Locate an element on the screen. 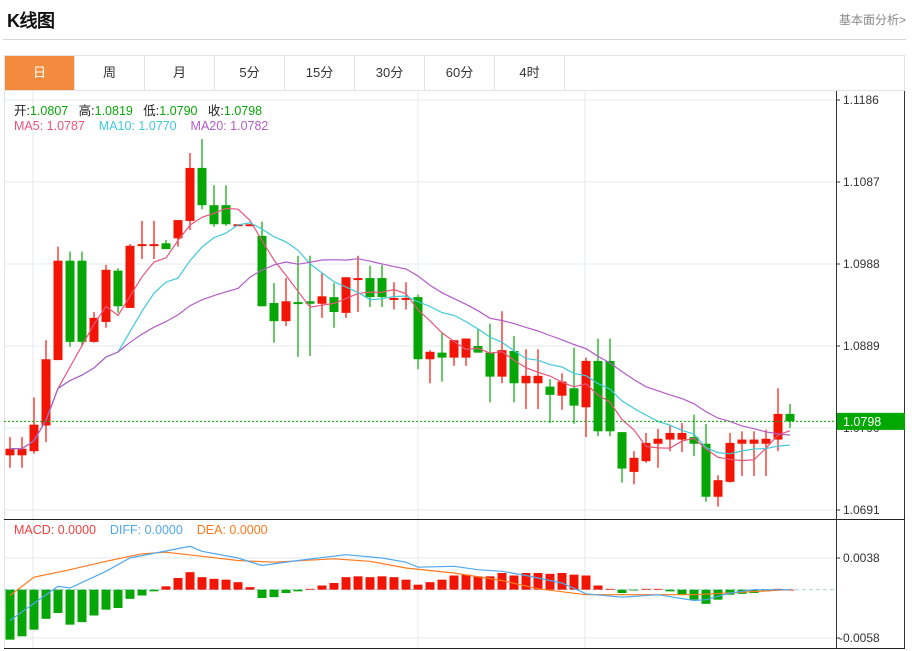  tab-30min: 30分 is located at coordinates (390, 73).